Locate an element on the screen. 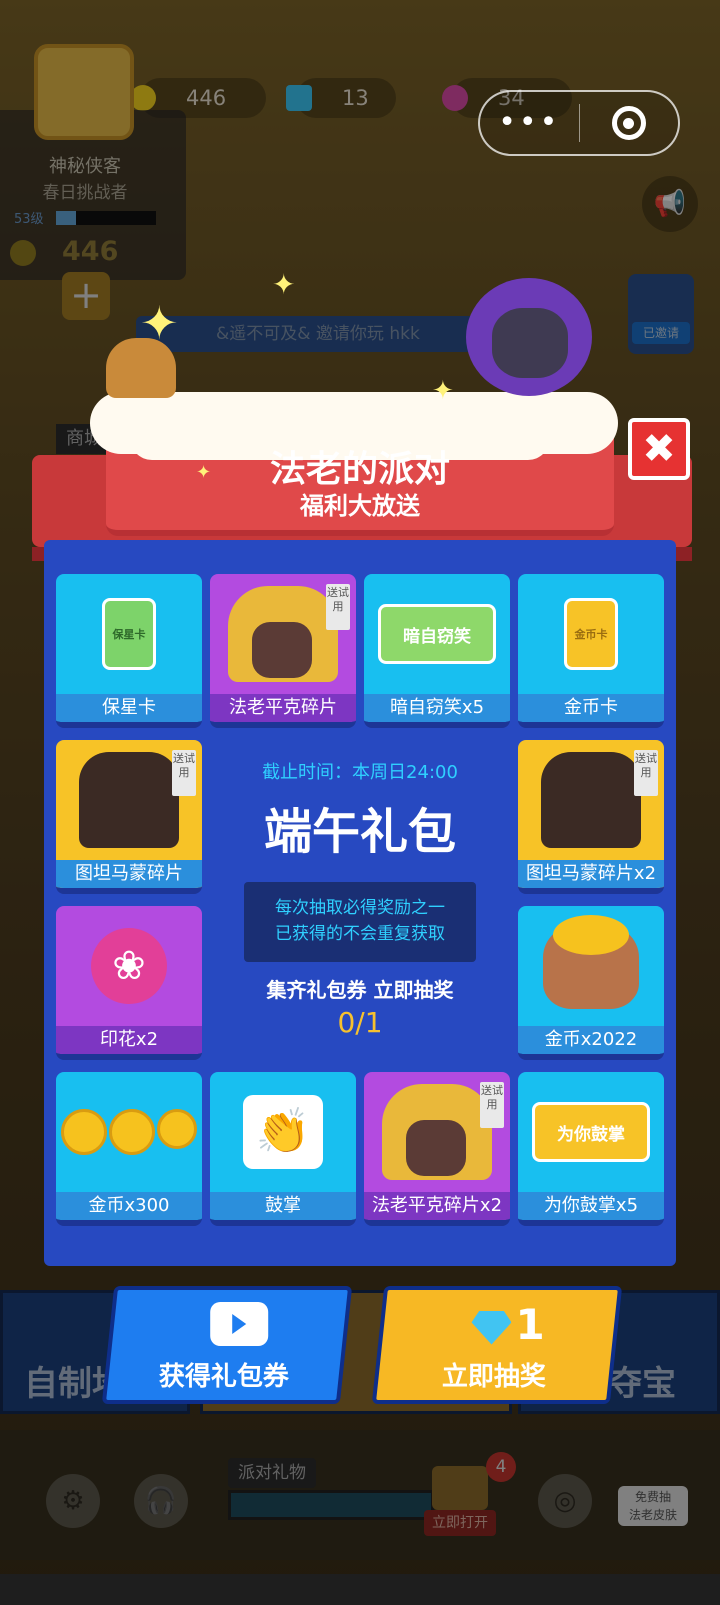 The height and width of the screenshot is (1605, 720). package-name: 端午礼包 is located at coordinates (359, 832).